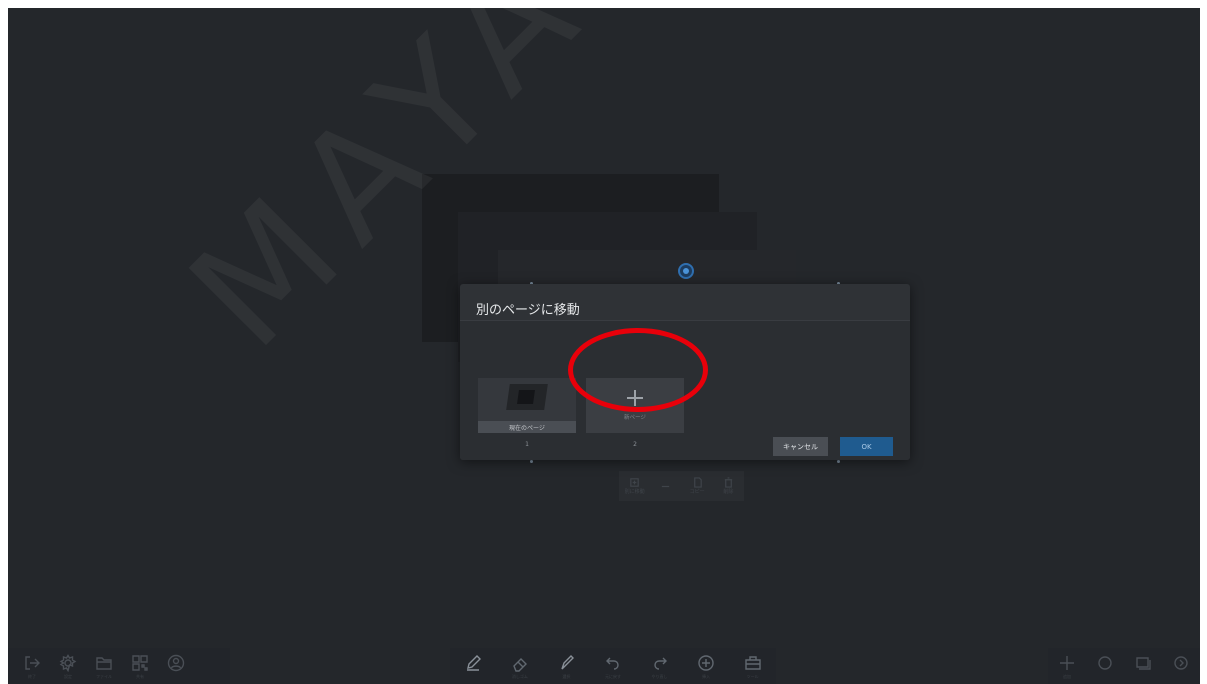 This screenshot has width=1207, height=684. Describe the element at coordinates (104, 663) in the screenshot. I see `folder-icon` at that location.